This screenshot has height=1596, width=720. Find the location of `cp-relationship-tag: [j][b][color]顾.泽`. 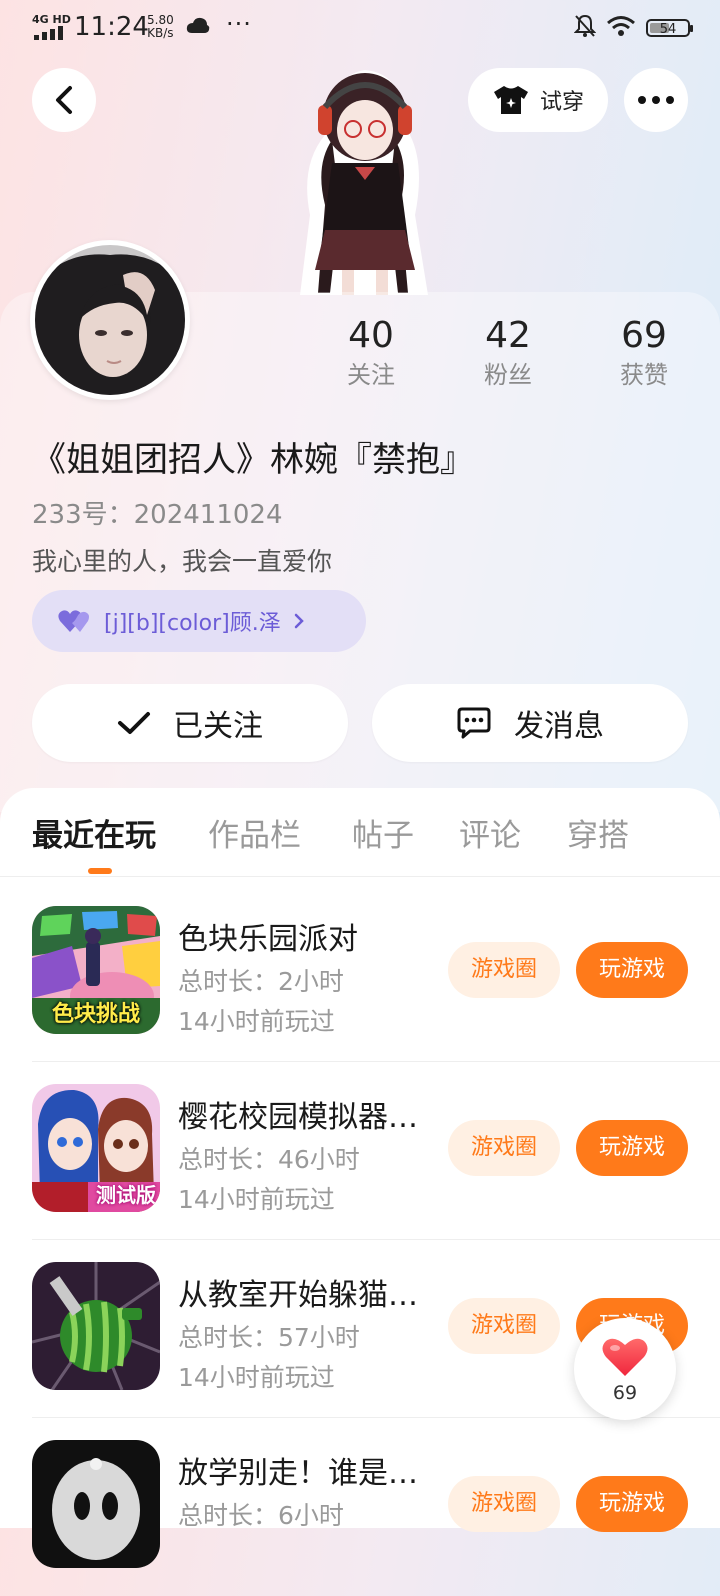

cp-relationship-tag: [j][b][color]顾.泽 is located at coordinates (199, 621).